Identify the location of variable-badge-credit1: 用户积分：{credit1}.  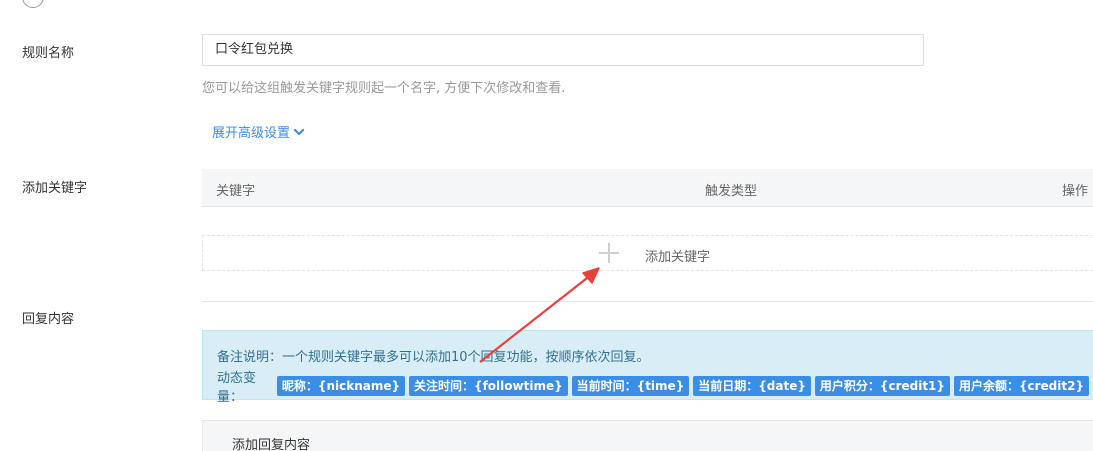
(882, 386).